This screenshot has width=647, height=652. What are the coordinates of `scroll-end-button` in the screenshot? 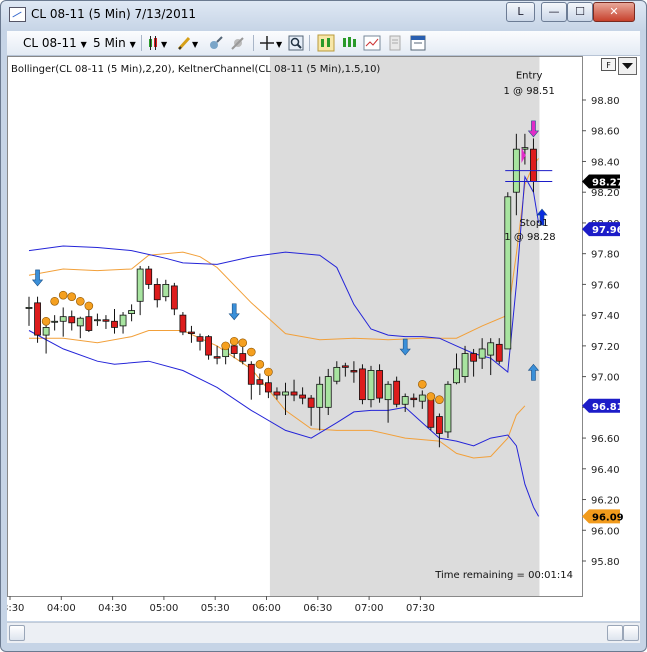 It's located at (631, 633).